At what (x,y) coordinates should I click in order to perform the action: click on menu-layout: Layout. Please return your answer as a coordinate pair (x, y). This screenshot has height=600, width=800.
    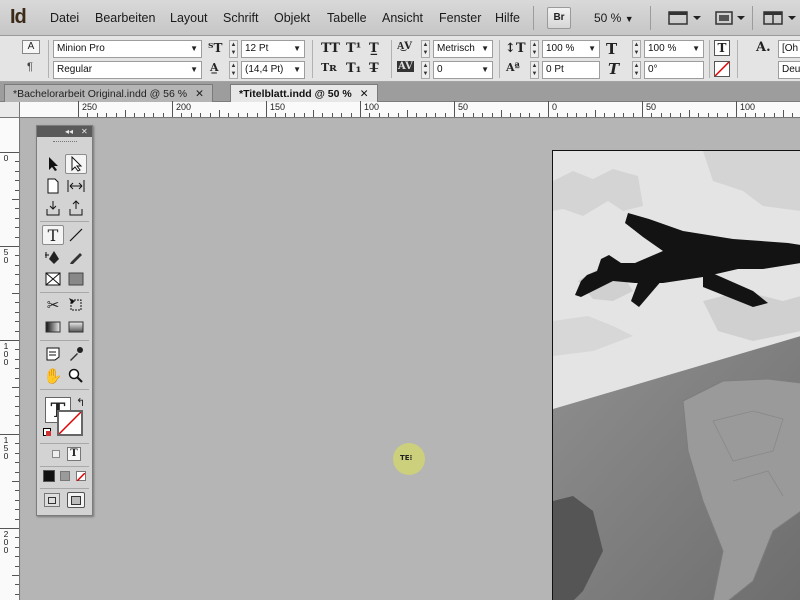
    Looking at the image, I should click on (189, 18).